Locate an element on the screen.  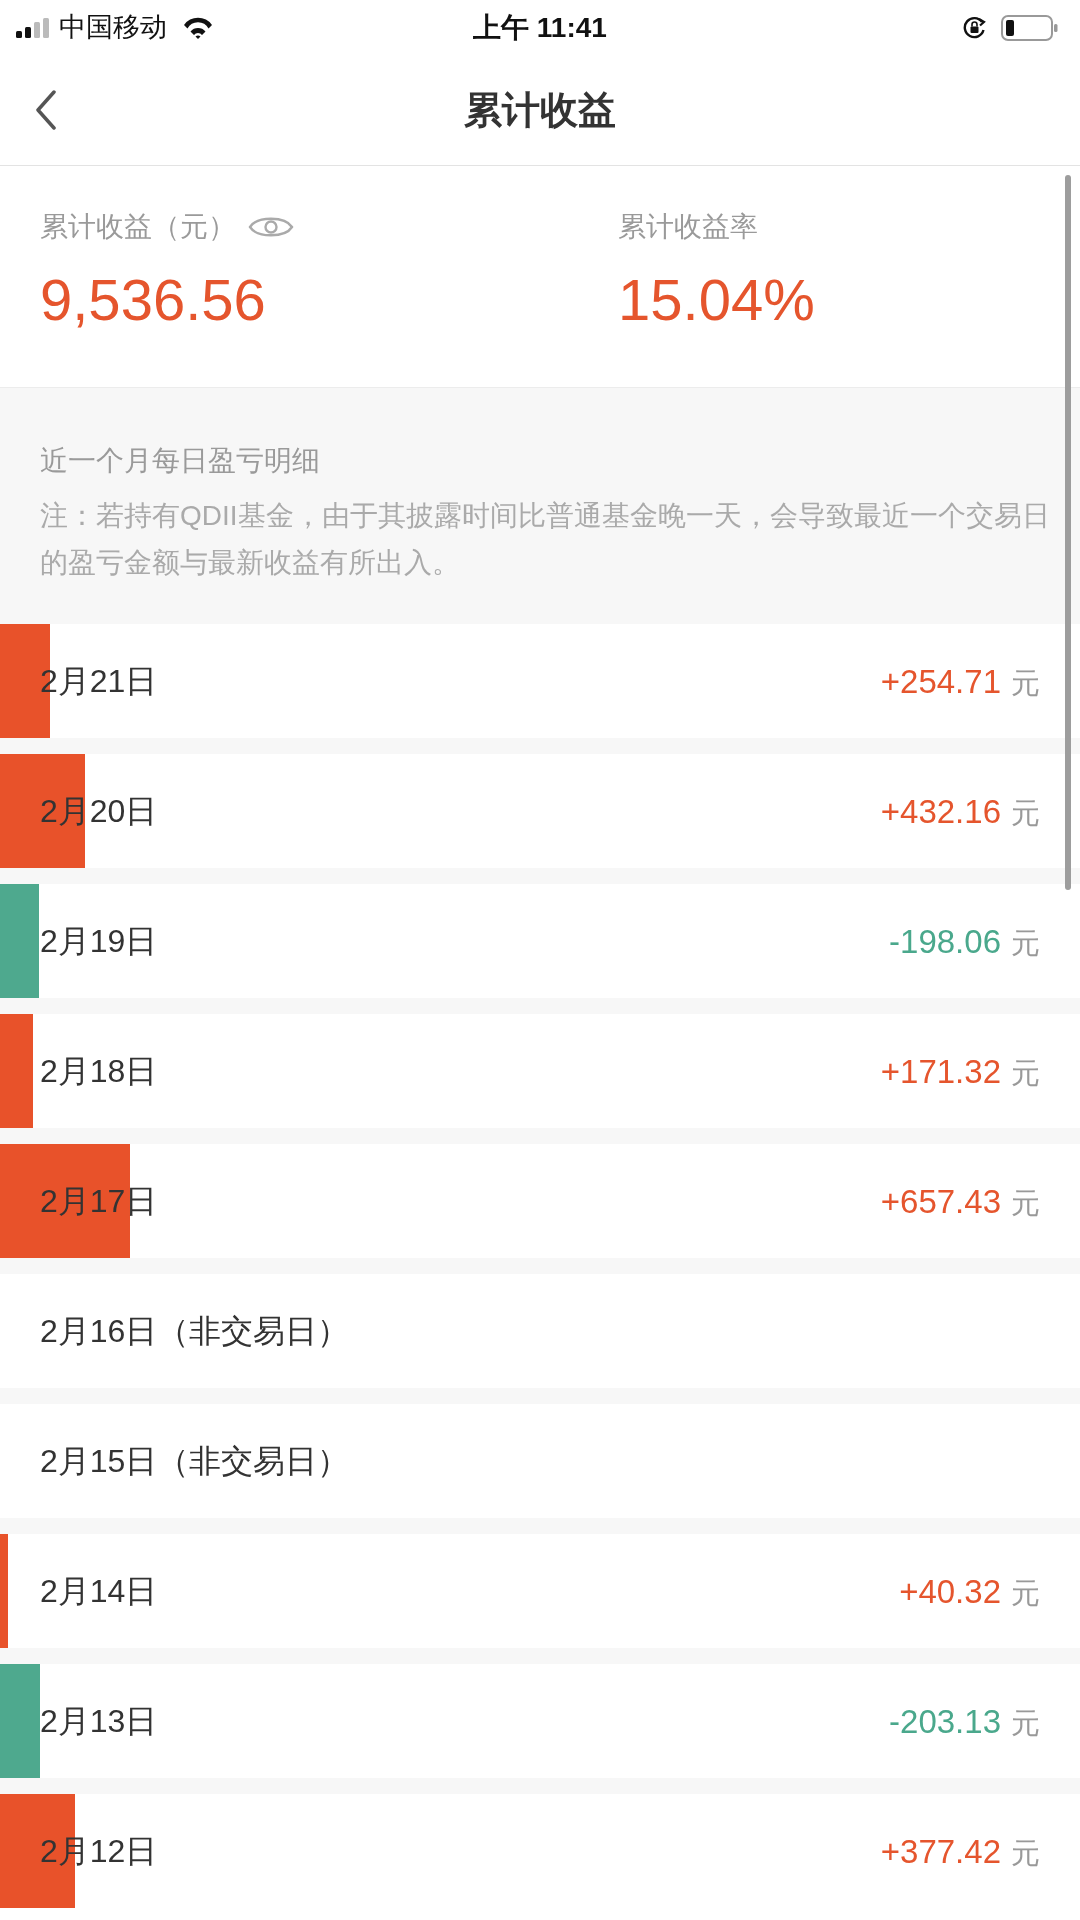
amount-value: -203.13 is located at coordinates (945, 1721).